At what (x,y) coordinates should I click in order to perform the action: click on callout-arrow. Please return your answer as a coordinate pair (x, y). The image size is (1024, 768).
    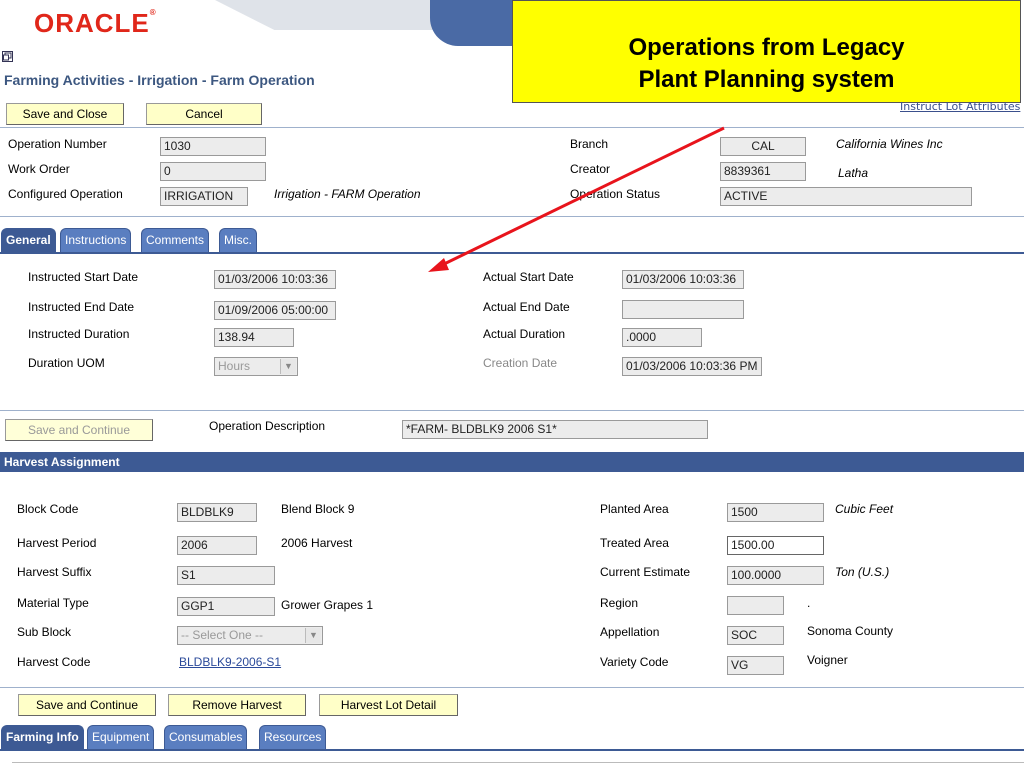
    Looking at the image, I should click on (576, 199).